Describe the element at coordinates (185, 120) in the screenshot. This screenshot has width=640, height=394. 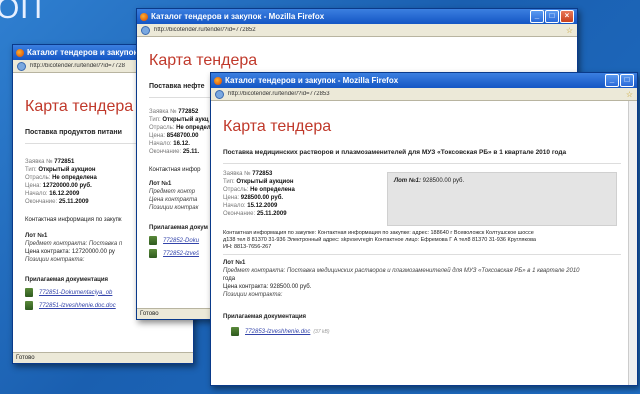
I see `type-value: Открытый аукц` at that location.